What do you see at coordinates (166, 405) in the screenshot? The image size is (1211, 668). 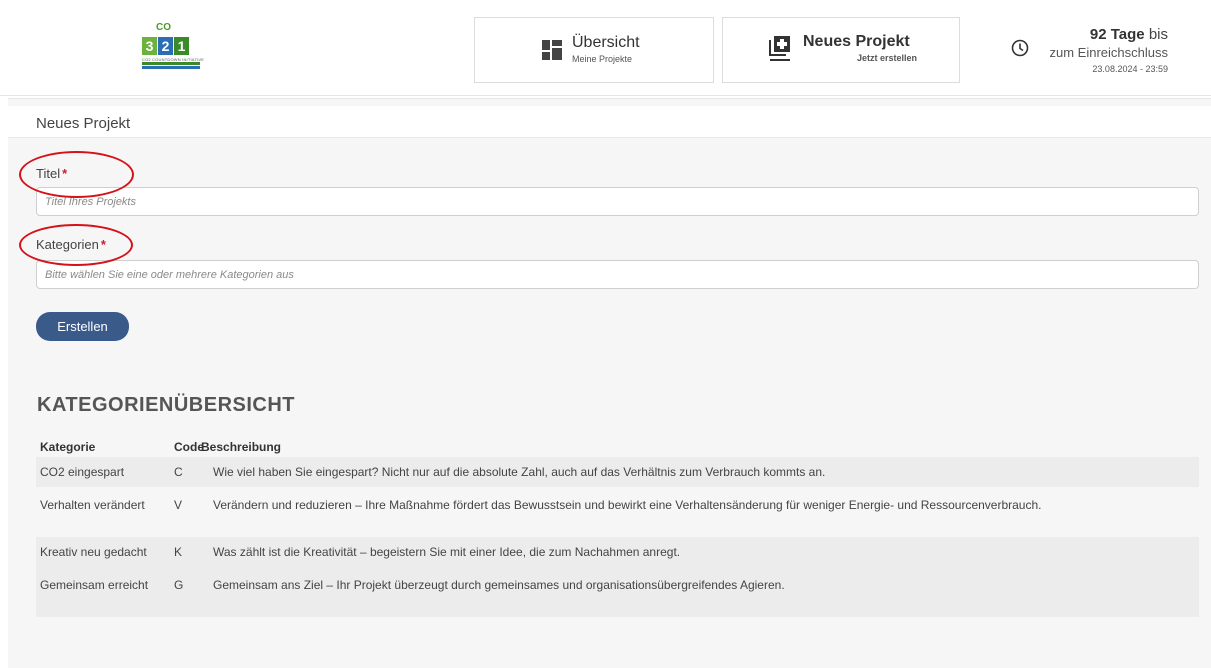 I see `category-overview-title: KATEGORIENÜBERSICHT` at bounding box center [166, 405].